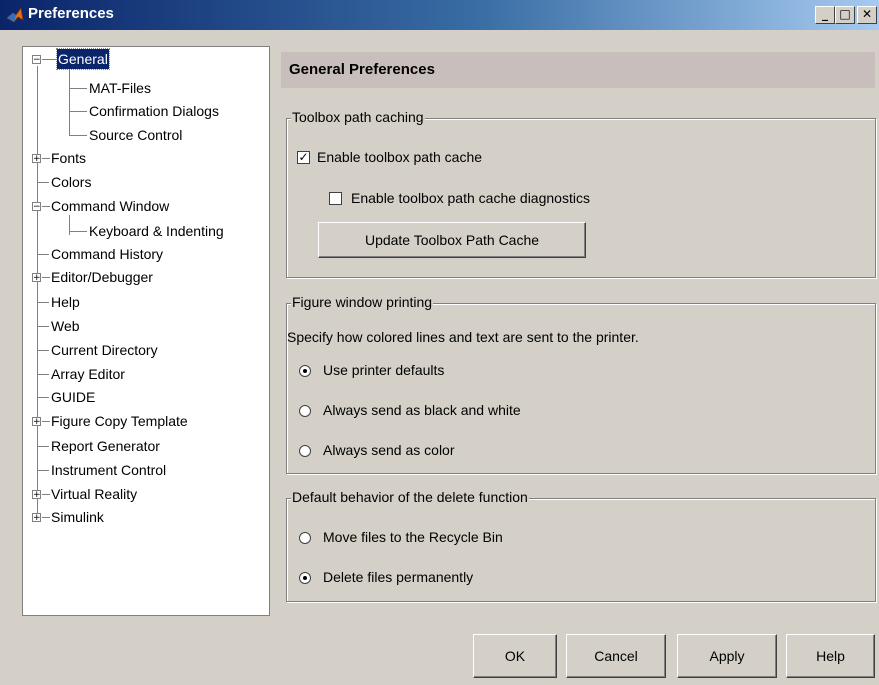 The width and height of the screenshot is (879, 685). I want to click on radio-black-and-white-label: Always send as black and white, so click(422, 410).